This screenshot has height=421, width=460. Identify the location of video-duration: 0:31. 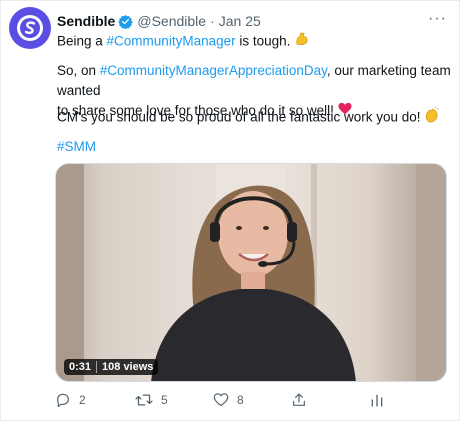
(80, 367).